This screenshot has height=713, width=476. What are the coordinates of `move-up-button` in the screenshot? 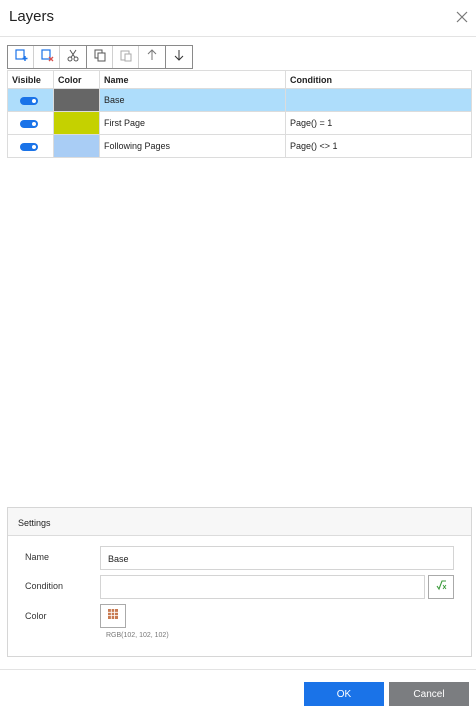 It's located at (152, 57).